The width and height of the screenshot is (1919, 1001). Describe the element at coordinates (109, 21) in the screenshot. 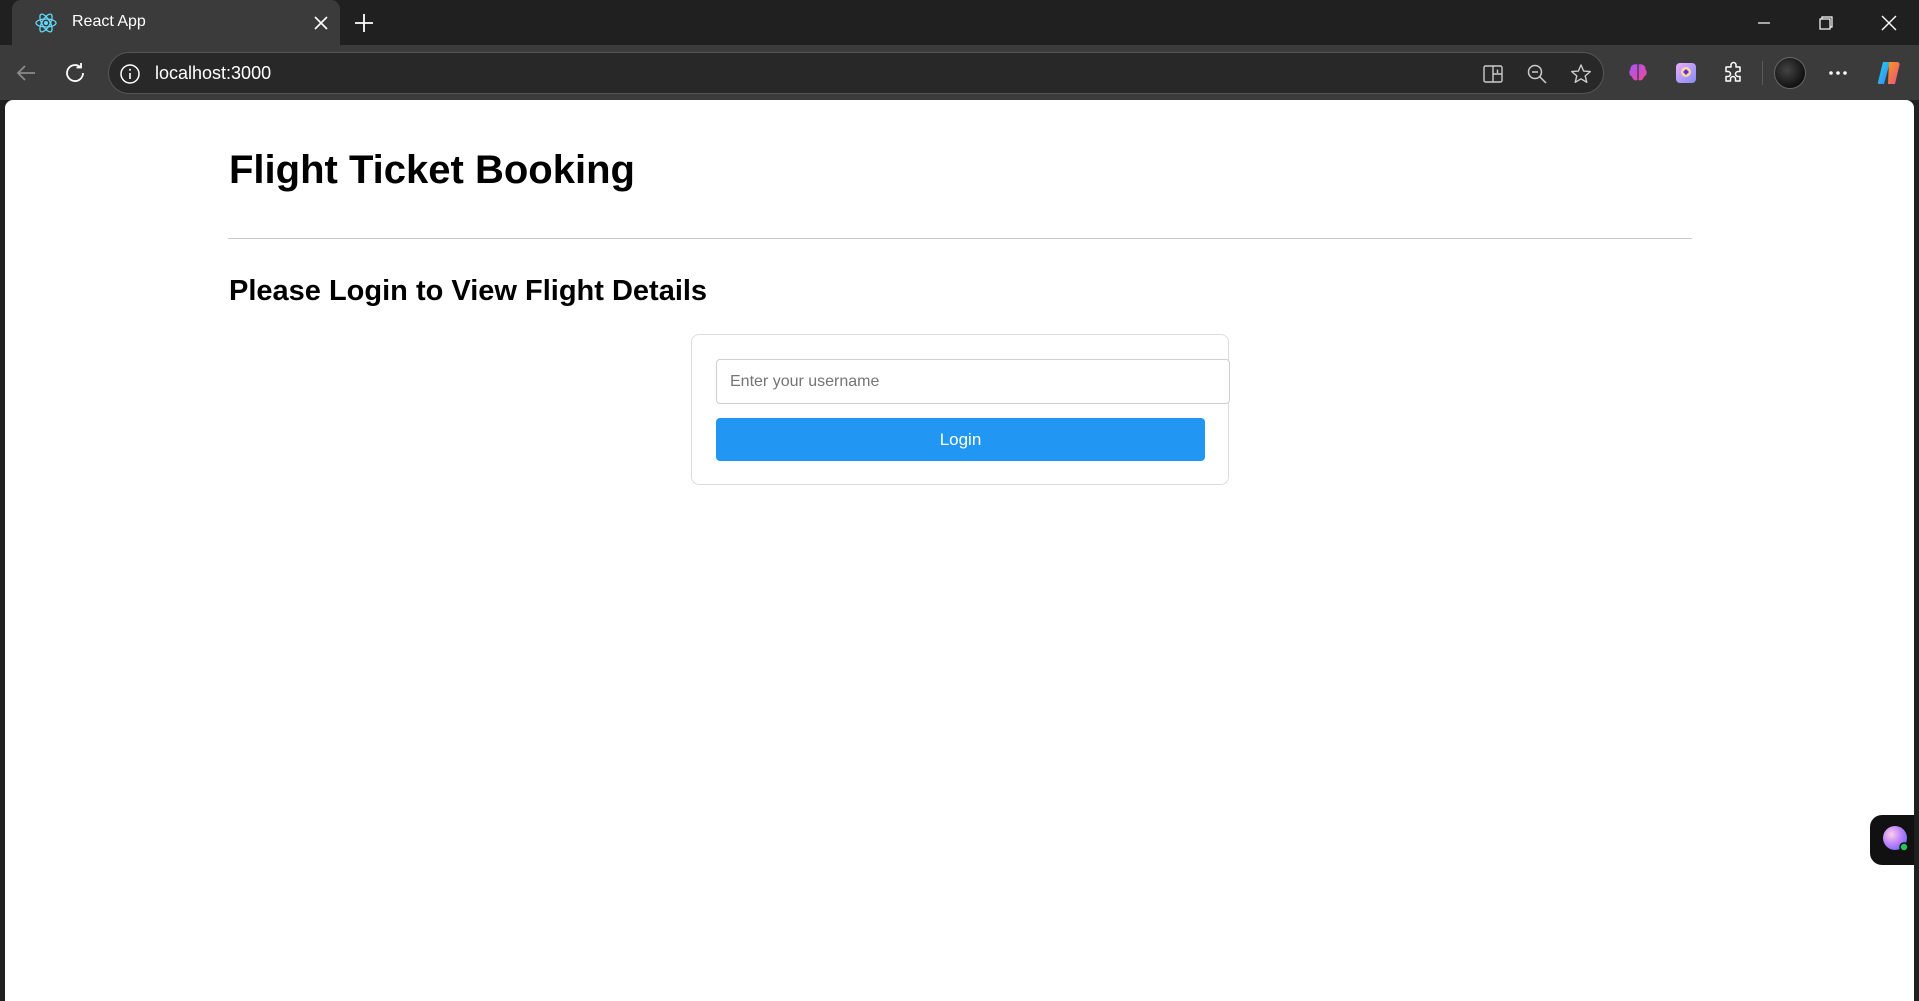

I see `tab-title: React App` at that location.